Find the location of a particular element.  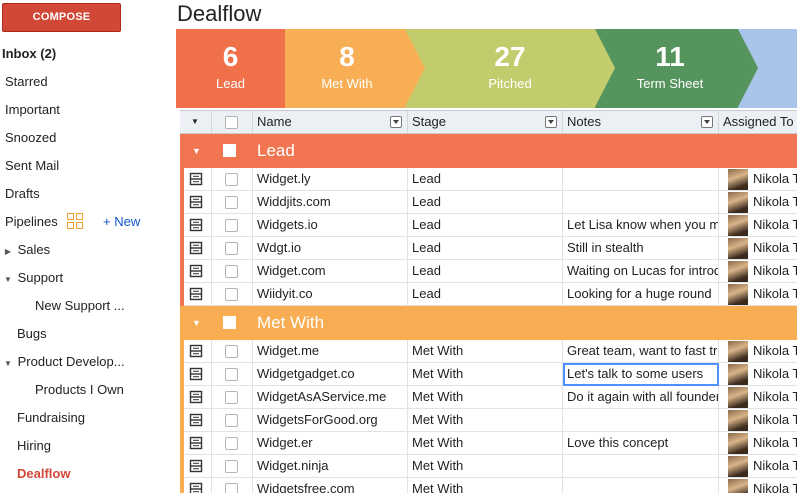

cell-name: Widget.er is located at coordinates (330, 443).